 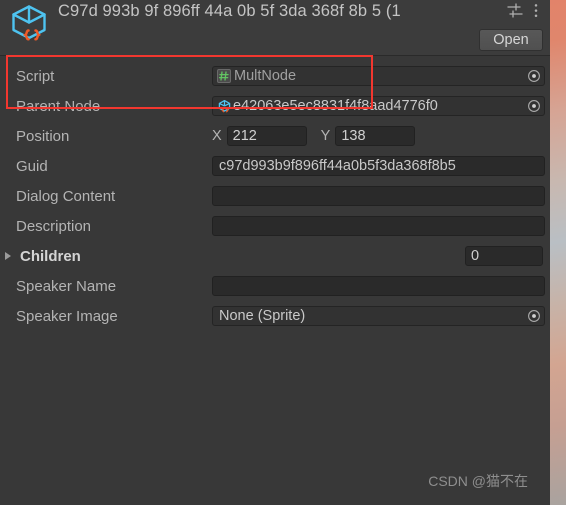 What do you see at coordinates (378, 316) in the screenshot?
I see `speaker-image-object-field: None (Sprite)` at bounding box center [378, 316].